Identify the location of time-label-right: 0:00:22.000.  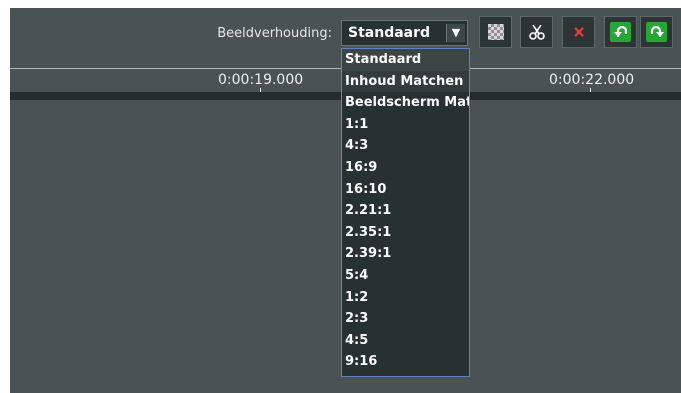
(592, 80).